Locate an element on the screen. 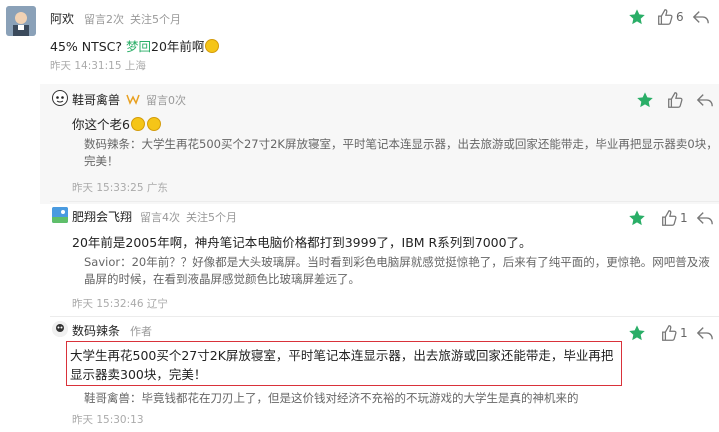 Image resolution: width=719 pixels, height=432 pixels. comment-count: 留言4次 is located at coordinates (160, 217).